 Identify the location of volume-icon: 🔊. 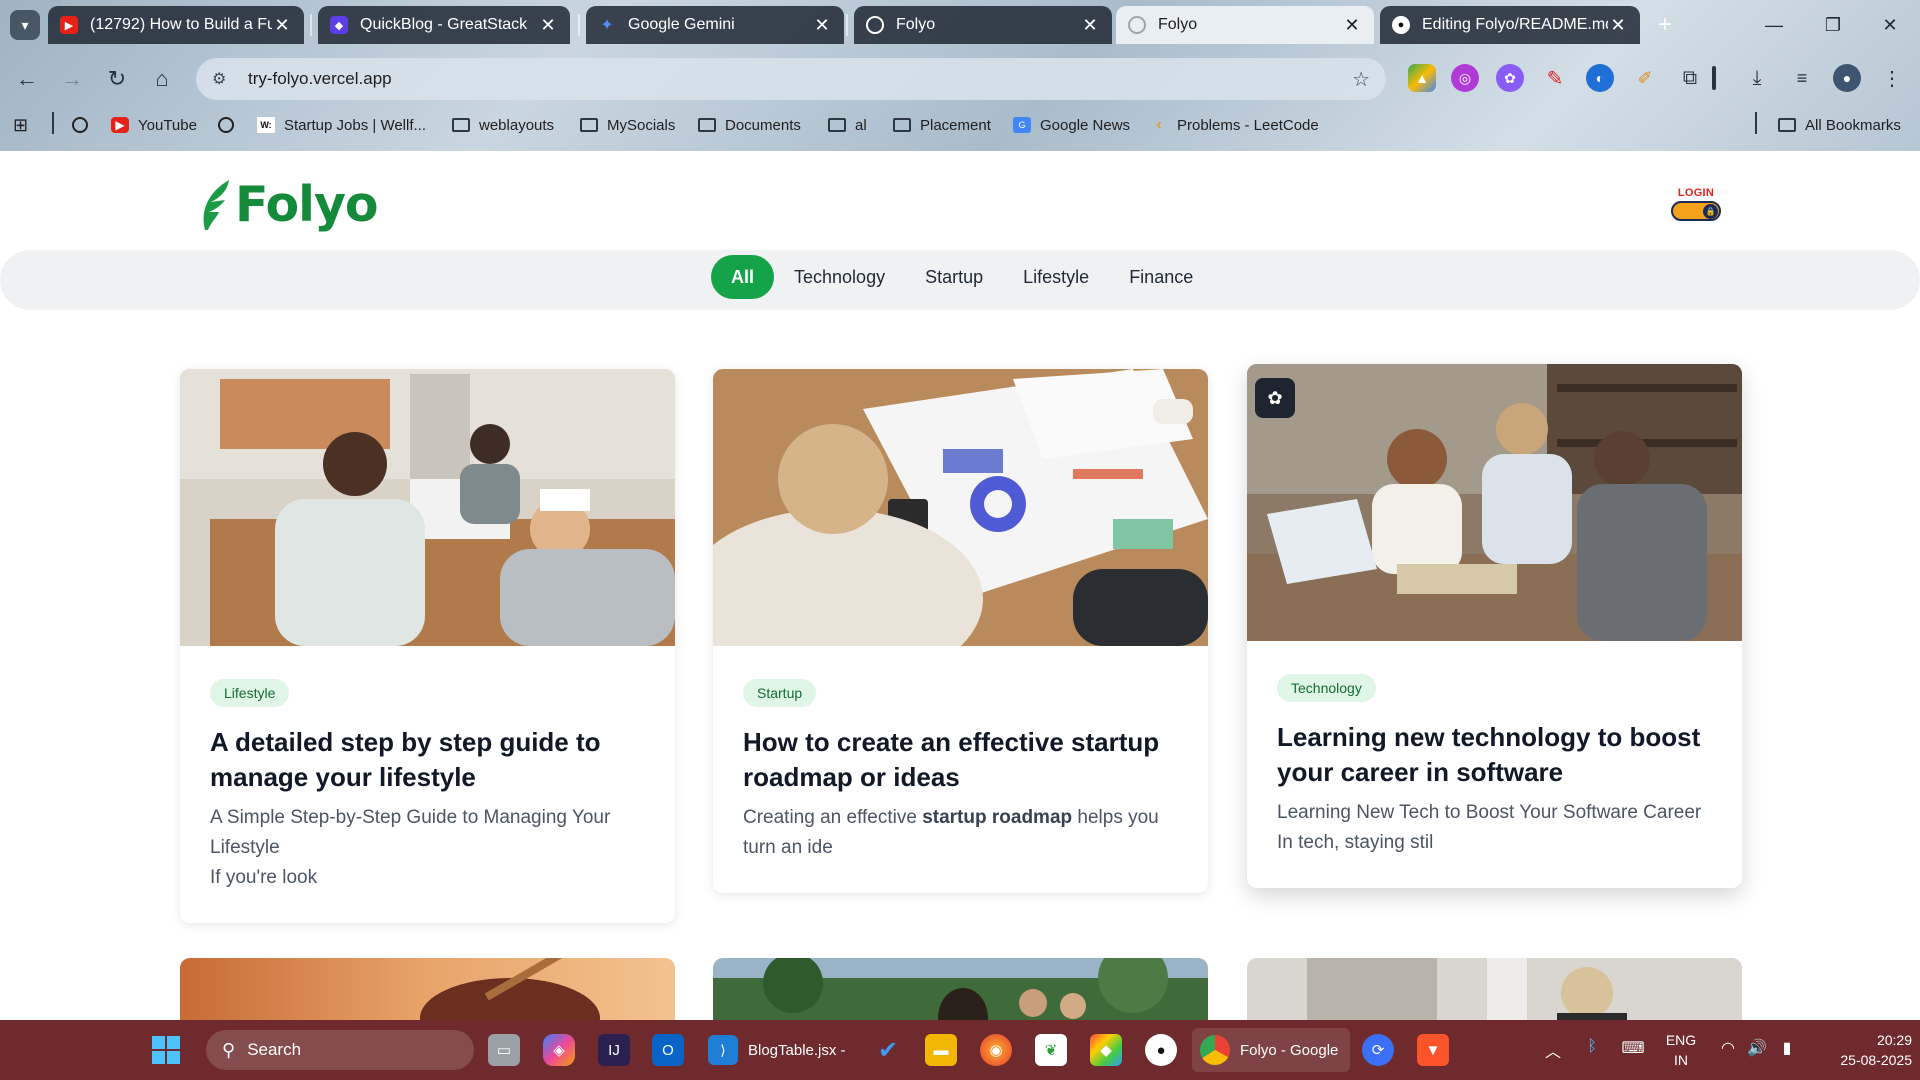
(1757, 1048).